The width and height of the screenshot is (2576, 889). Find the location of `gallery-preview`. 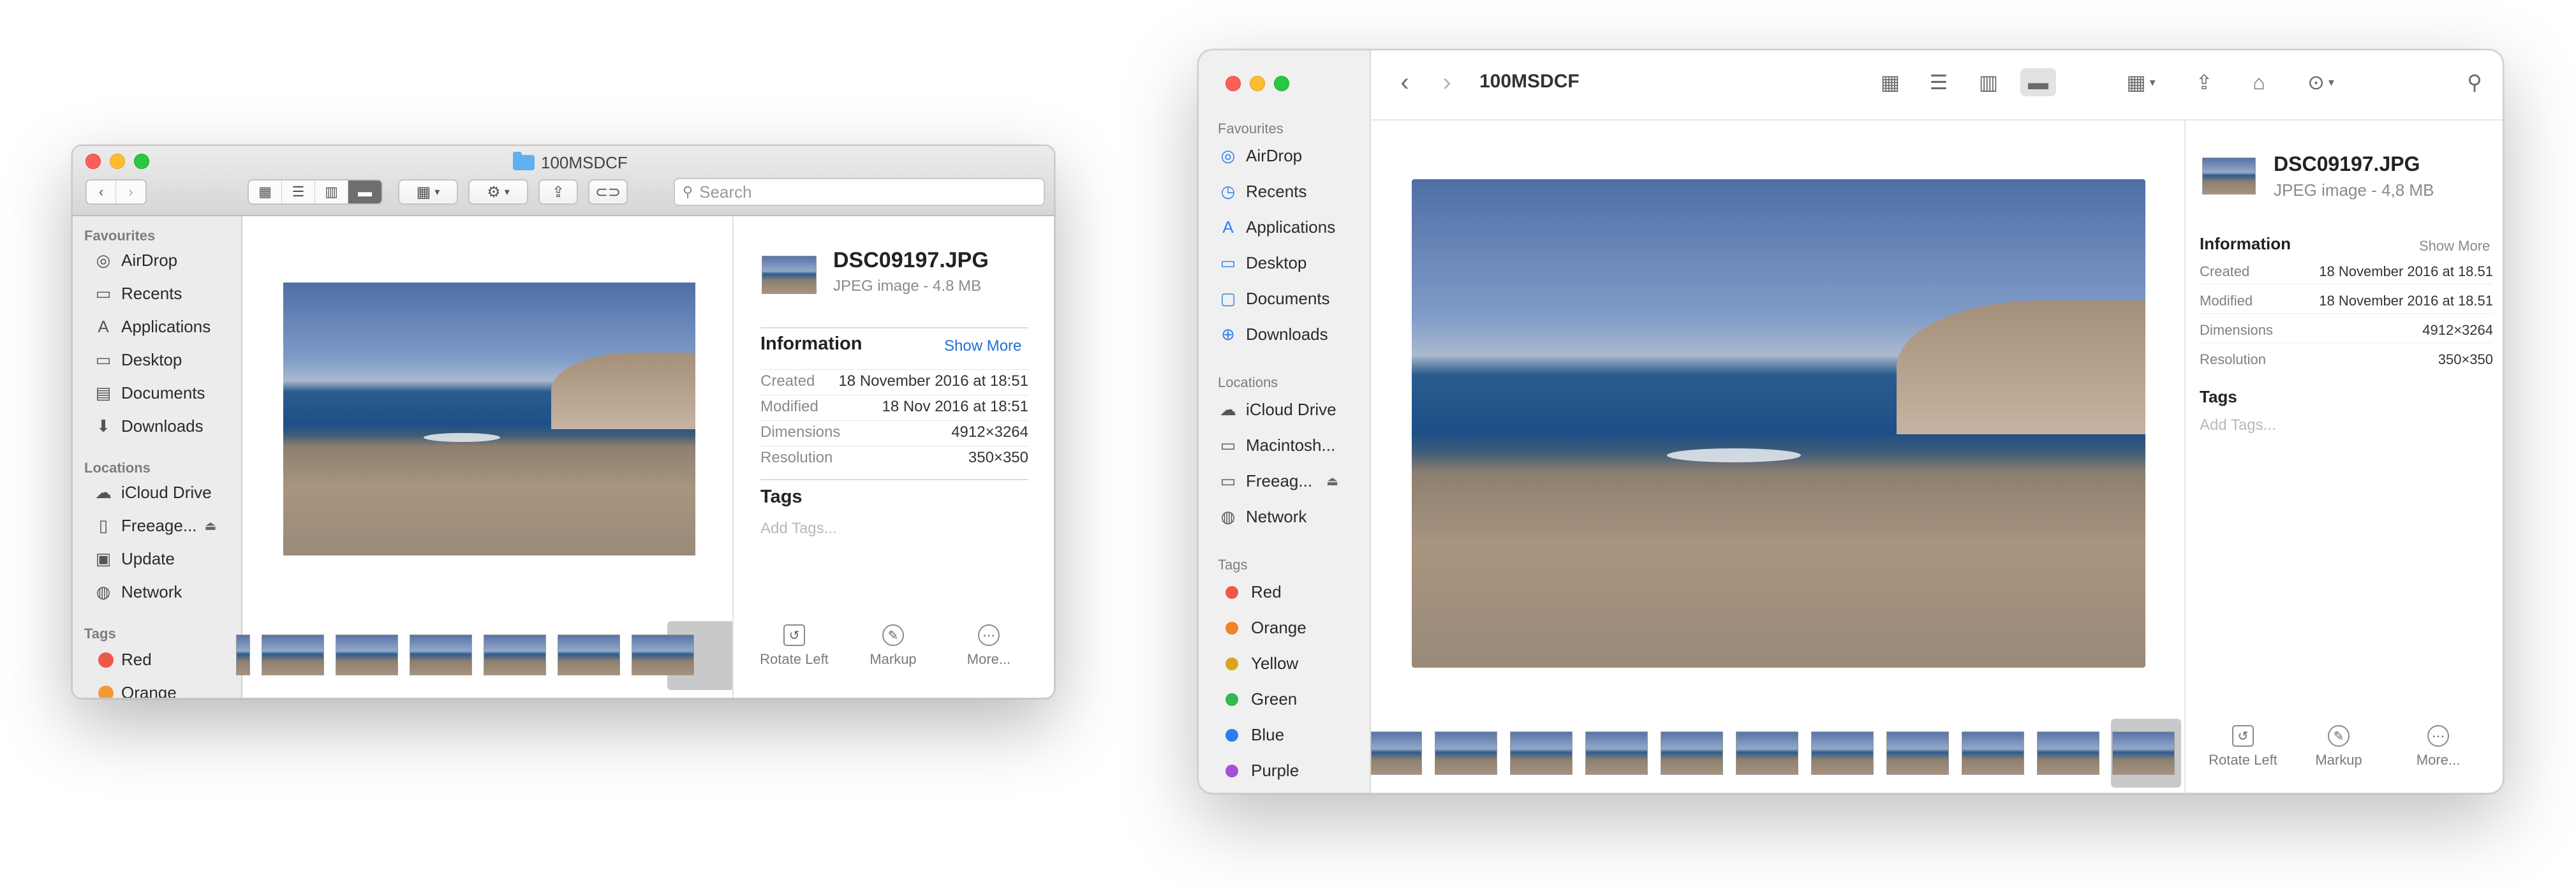

gallery-preview is located at coordinates (485, 457).